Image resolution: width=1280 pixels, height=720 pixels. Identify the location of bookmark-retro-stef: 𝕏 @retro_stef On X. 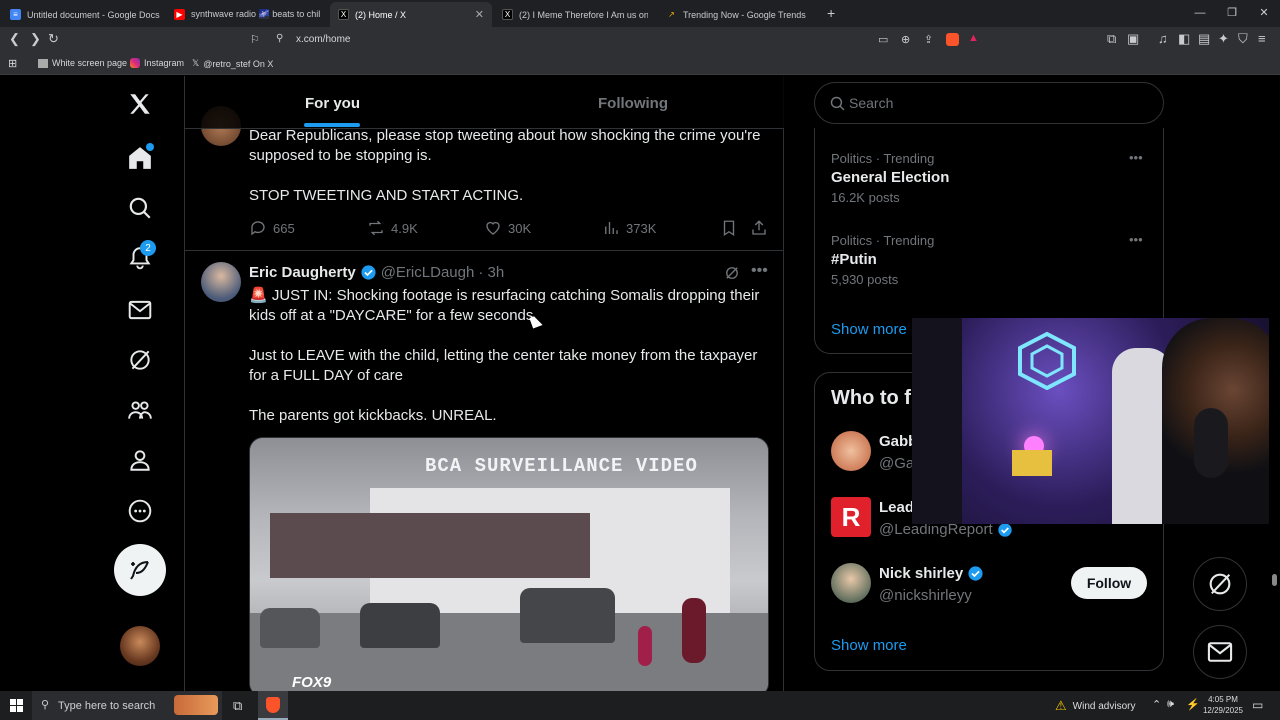
(232, 63).